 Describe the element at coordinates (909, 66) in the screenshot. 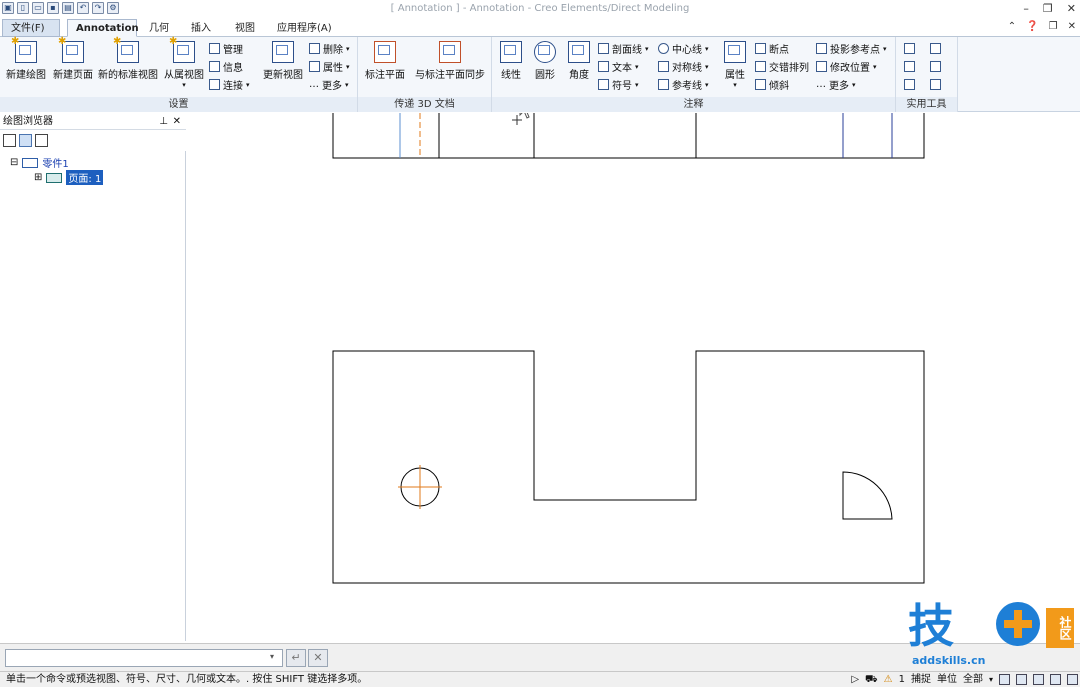

I see `measure-tool-icon` at that location.